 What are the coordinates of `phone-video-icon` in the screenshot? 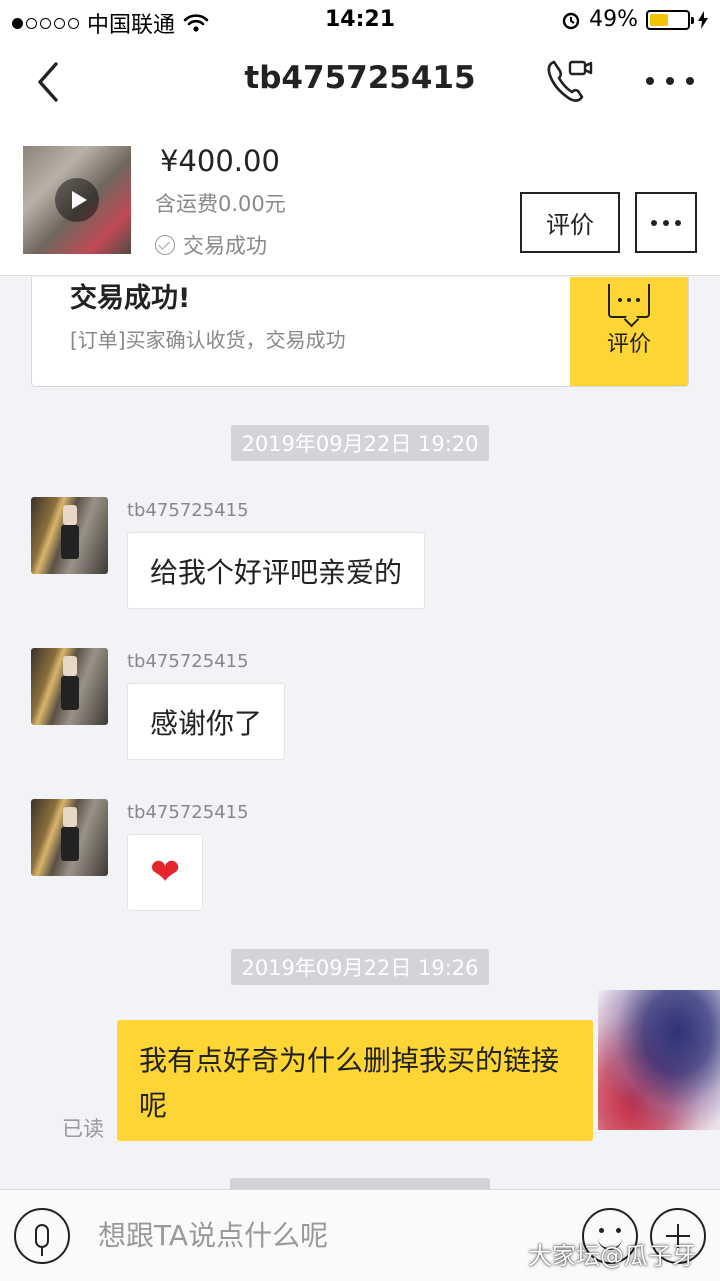 It's located at (570, 81).